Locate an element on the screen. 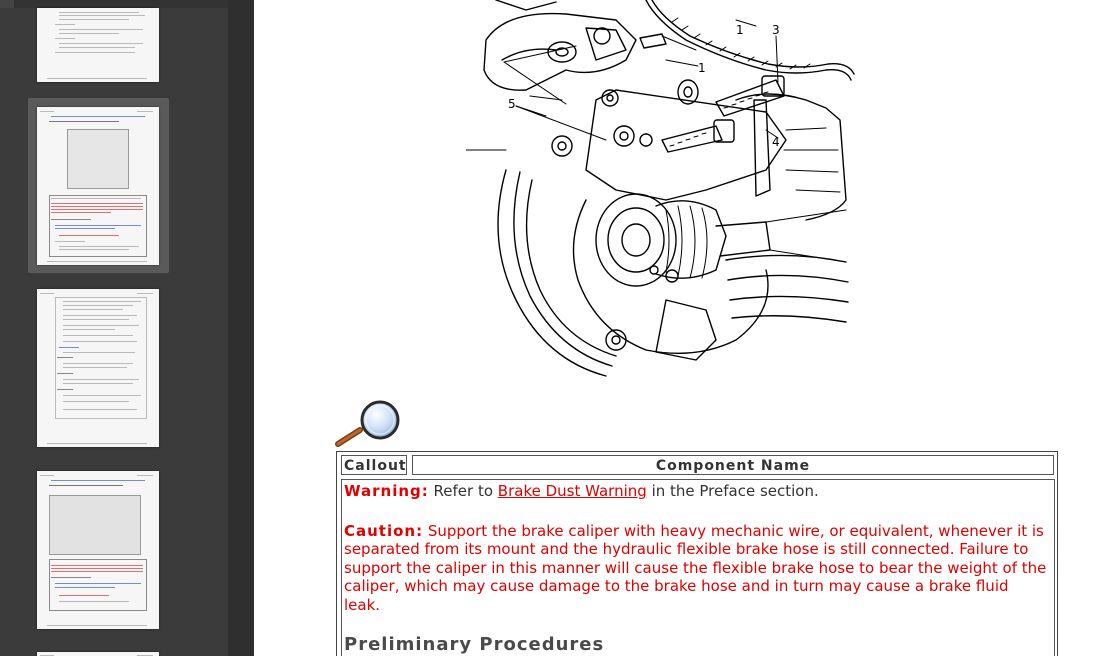 The height and width of the screenshot is (656, 1115). column-header-component-name: Component Name is located at coordinates (733, 465).